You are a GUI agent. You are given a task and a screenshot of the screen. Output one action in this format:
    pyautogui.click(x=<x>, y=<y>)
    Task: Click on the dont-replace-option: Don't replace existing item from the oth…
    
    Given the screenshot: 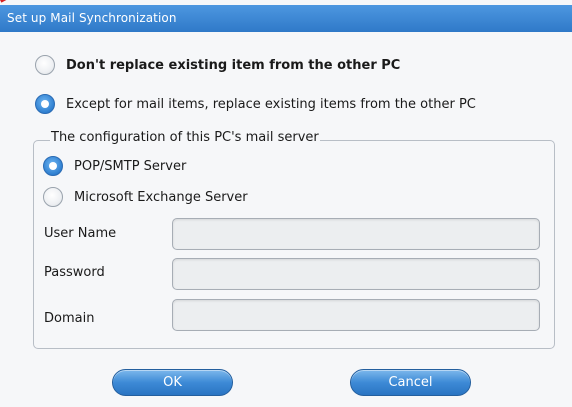 What is the action you would take?
    pyautogui.click(x=217, y=65)
    